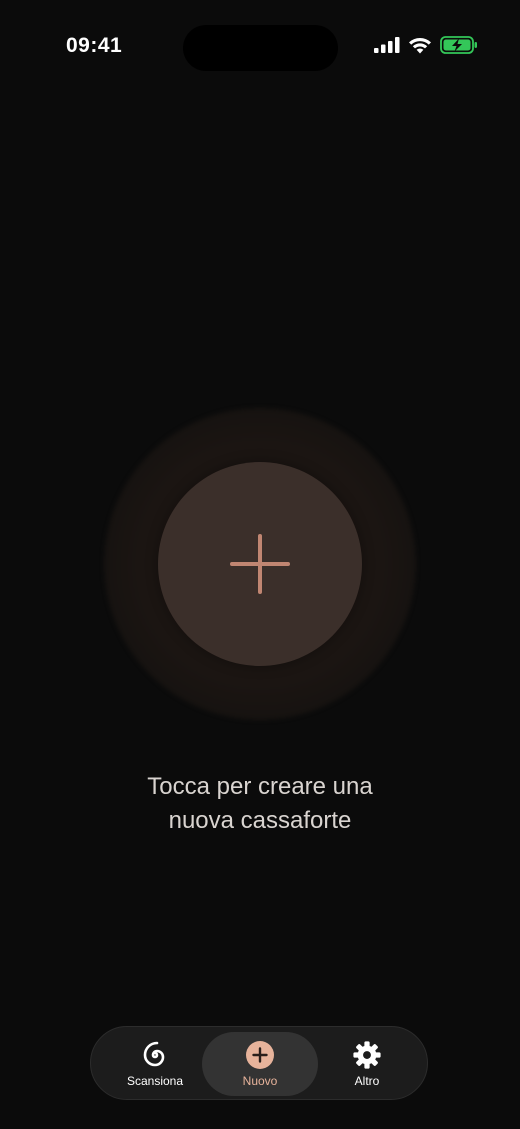 This screenshot has width=520, height=1129. Describe the element at coordinates (155, 1081) in the screenshot. I see `tab-scan-label: Scansiona` at that location.